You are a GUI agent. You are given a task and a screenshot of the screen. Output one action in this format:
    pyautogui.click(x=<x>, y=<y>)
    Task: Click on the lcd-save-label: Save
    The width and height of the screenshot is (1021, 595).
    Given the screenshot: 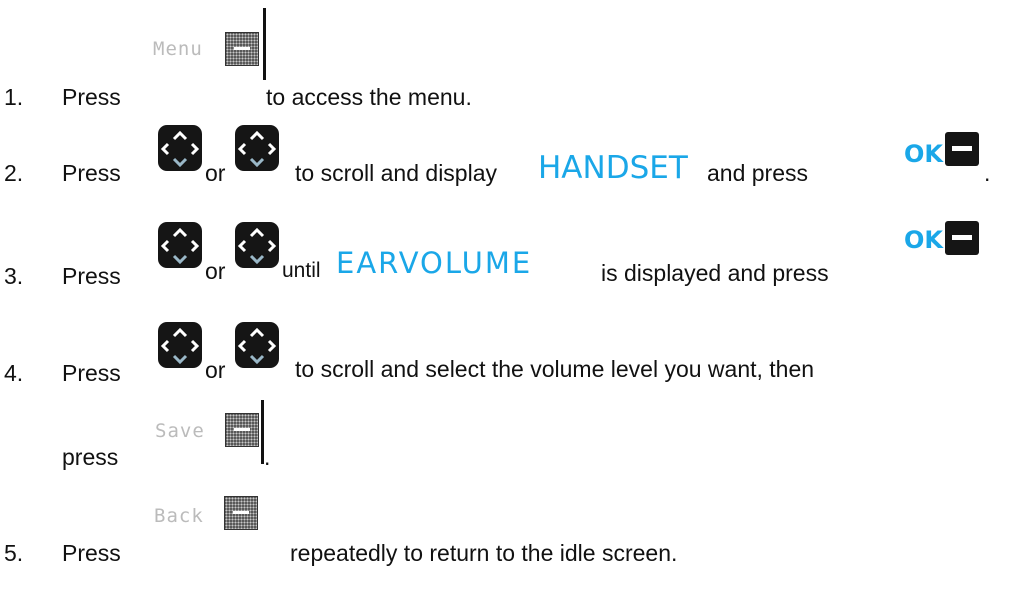 What is the action you would take?
    pyautogui.click(x=180, y=431)
    